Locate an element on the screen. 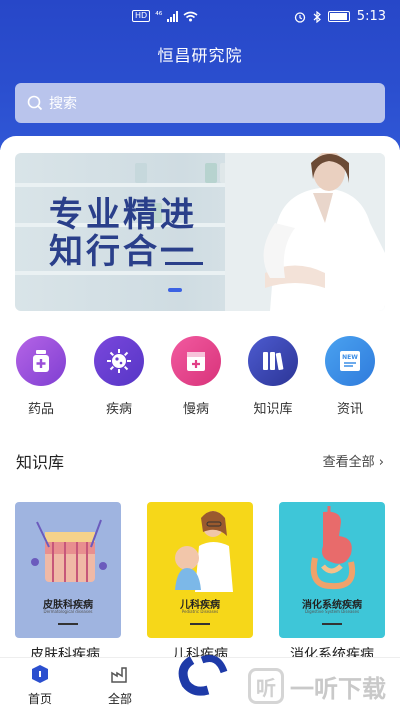 The image size is (400, 711). status-right: 5:13 is located at coordinates (340, 16).